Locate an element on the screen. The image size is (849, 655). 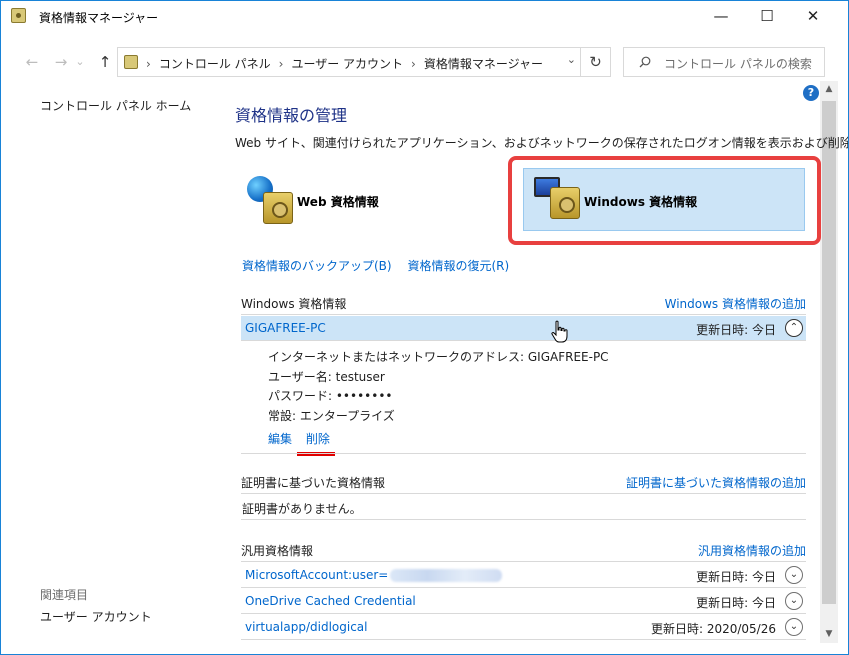
search-box: コントロール パネルの検索 is located at coordinates (724, 62).